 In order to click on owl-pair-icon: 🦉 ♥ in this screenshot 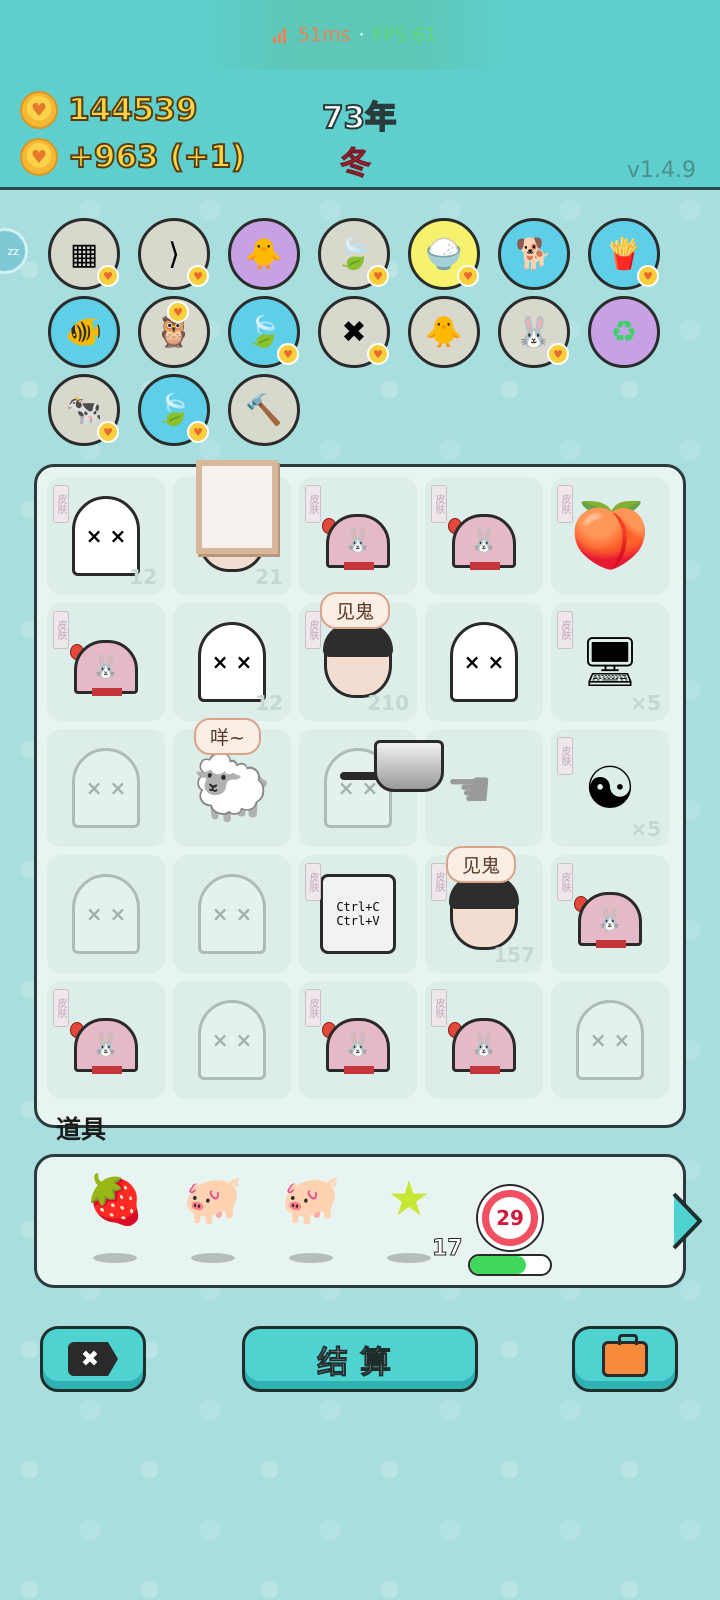, I will do `click(174, 332)`.